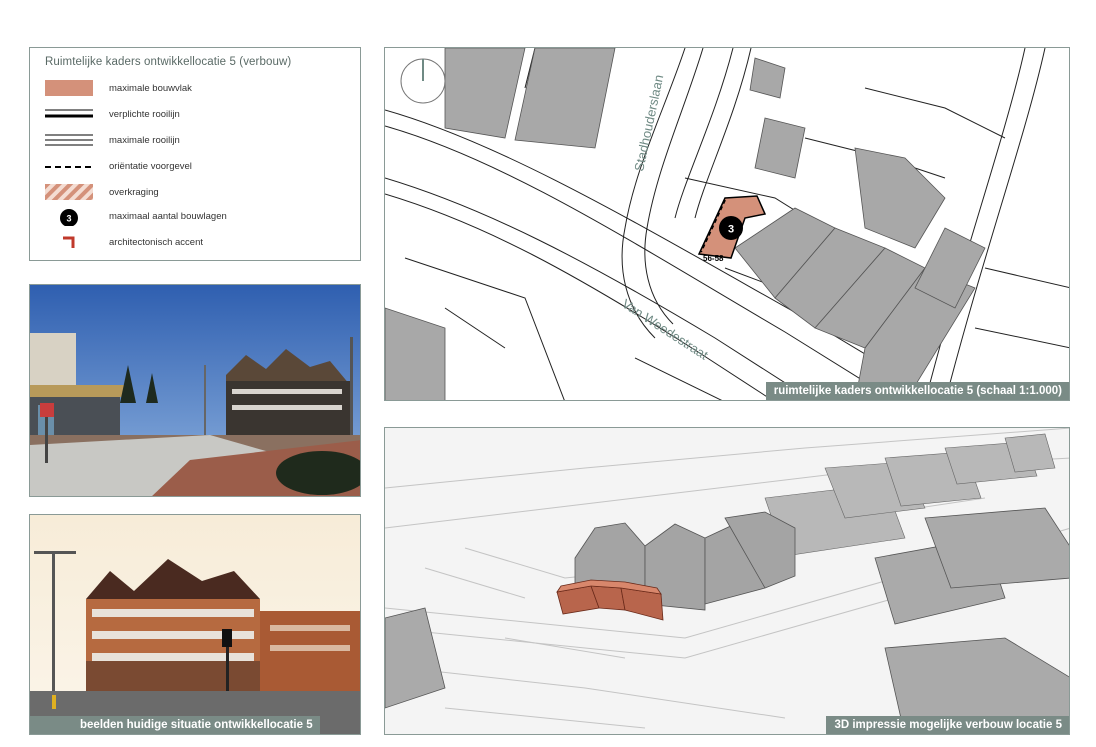 This screenshot has width=1096, height=747. Describe the element at coordinates (69, 192) in the screenshot. I see `hatched-fill-icon` at that location.